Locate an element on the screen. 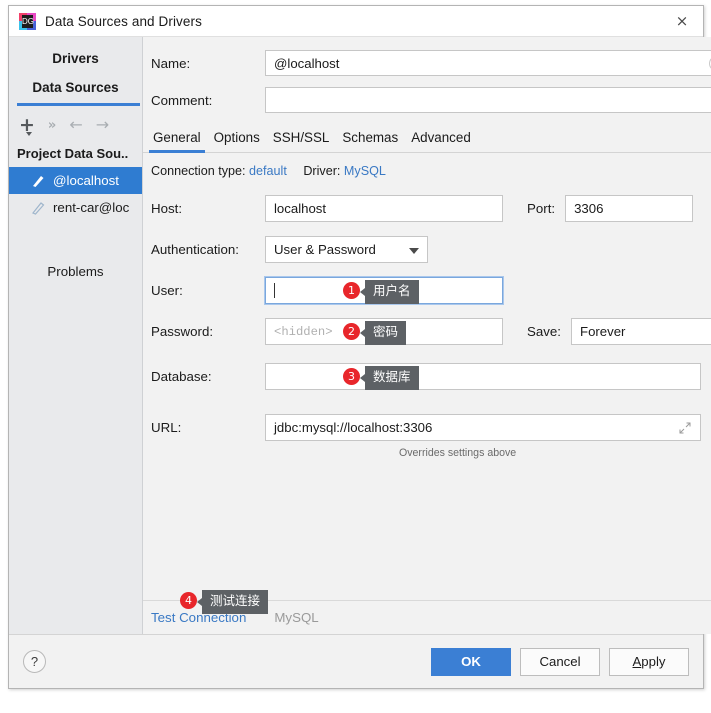 The width and height of the screenshot is (711, 713). name-row: Name: @localhost is located at coordinates (431, 63).